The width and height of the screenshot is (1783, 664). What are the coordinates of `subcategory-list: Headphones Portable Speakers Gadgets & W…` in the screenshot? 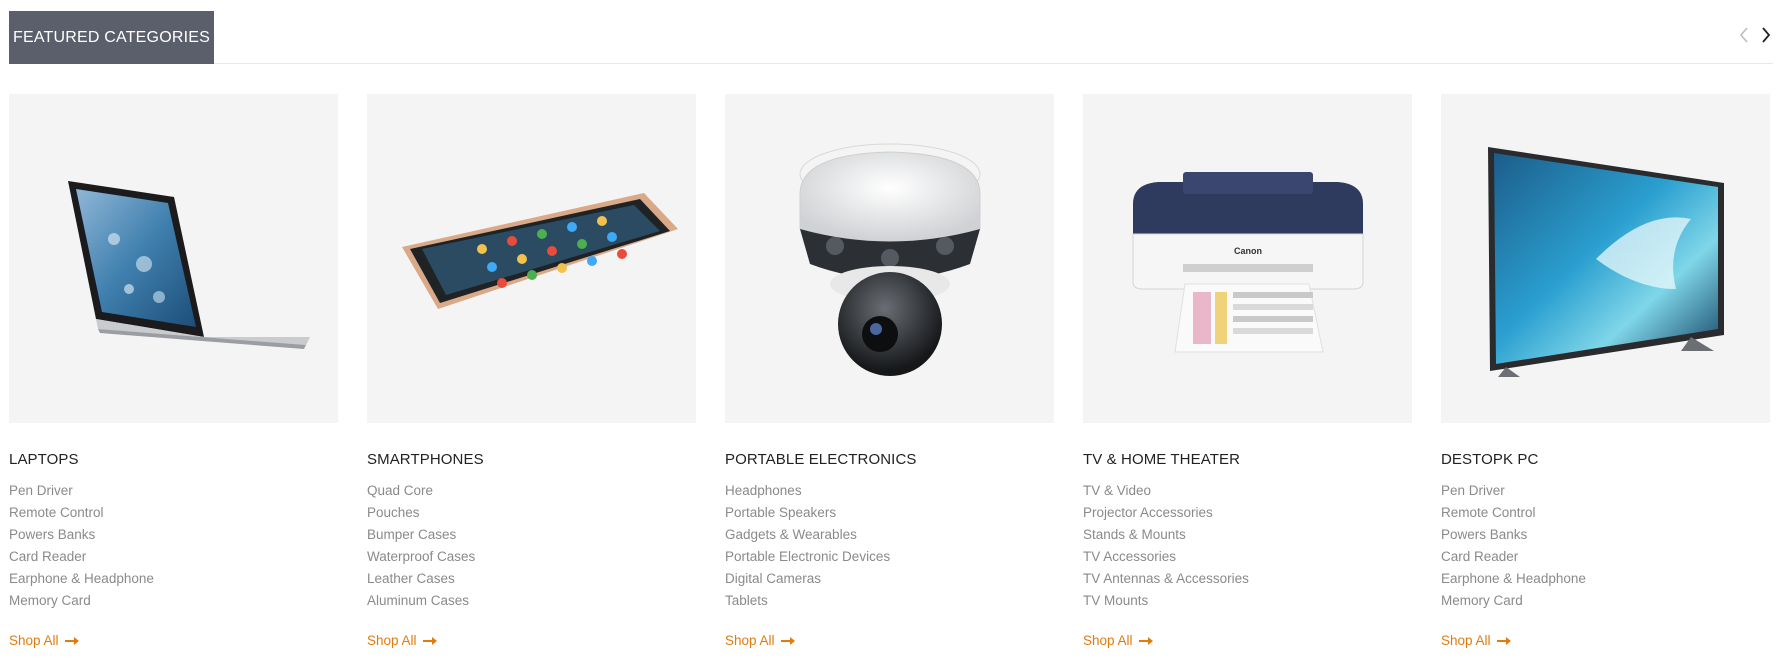 It's located at (889, 546).